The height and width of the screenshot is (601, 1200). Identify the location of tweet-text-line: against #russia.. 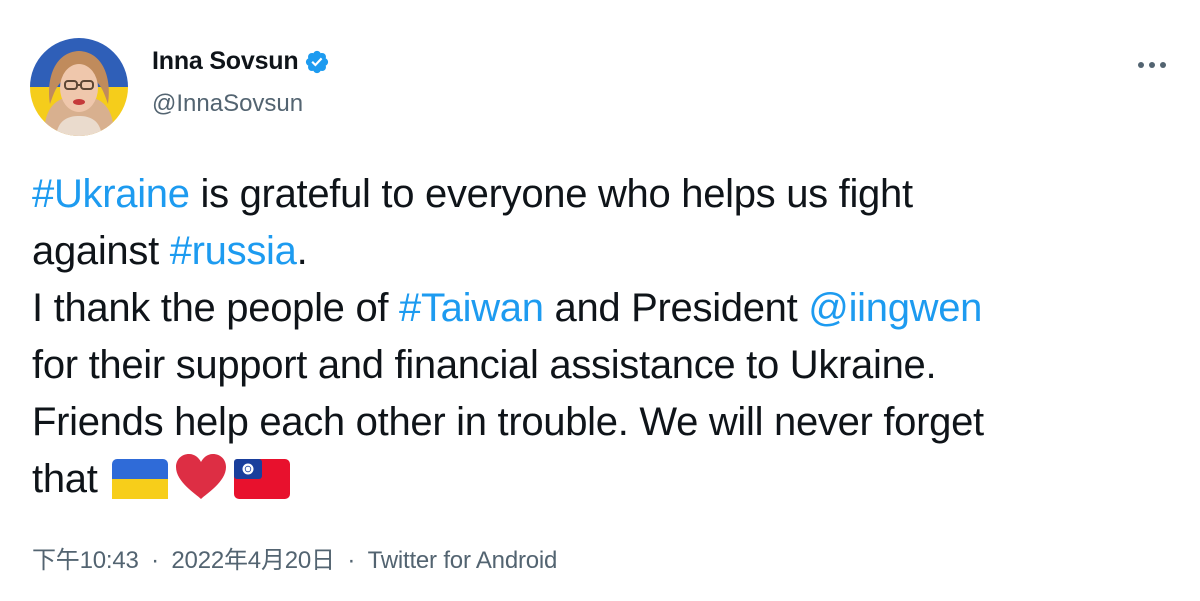
(607, 251).